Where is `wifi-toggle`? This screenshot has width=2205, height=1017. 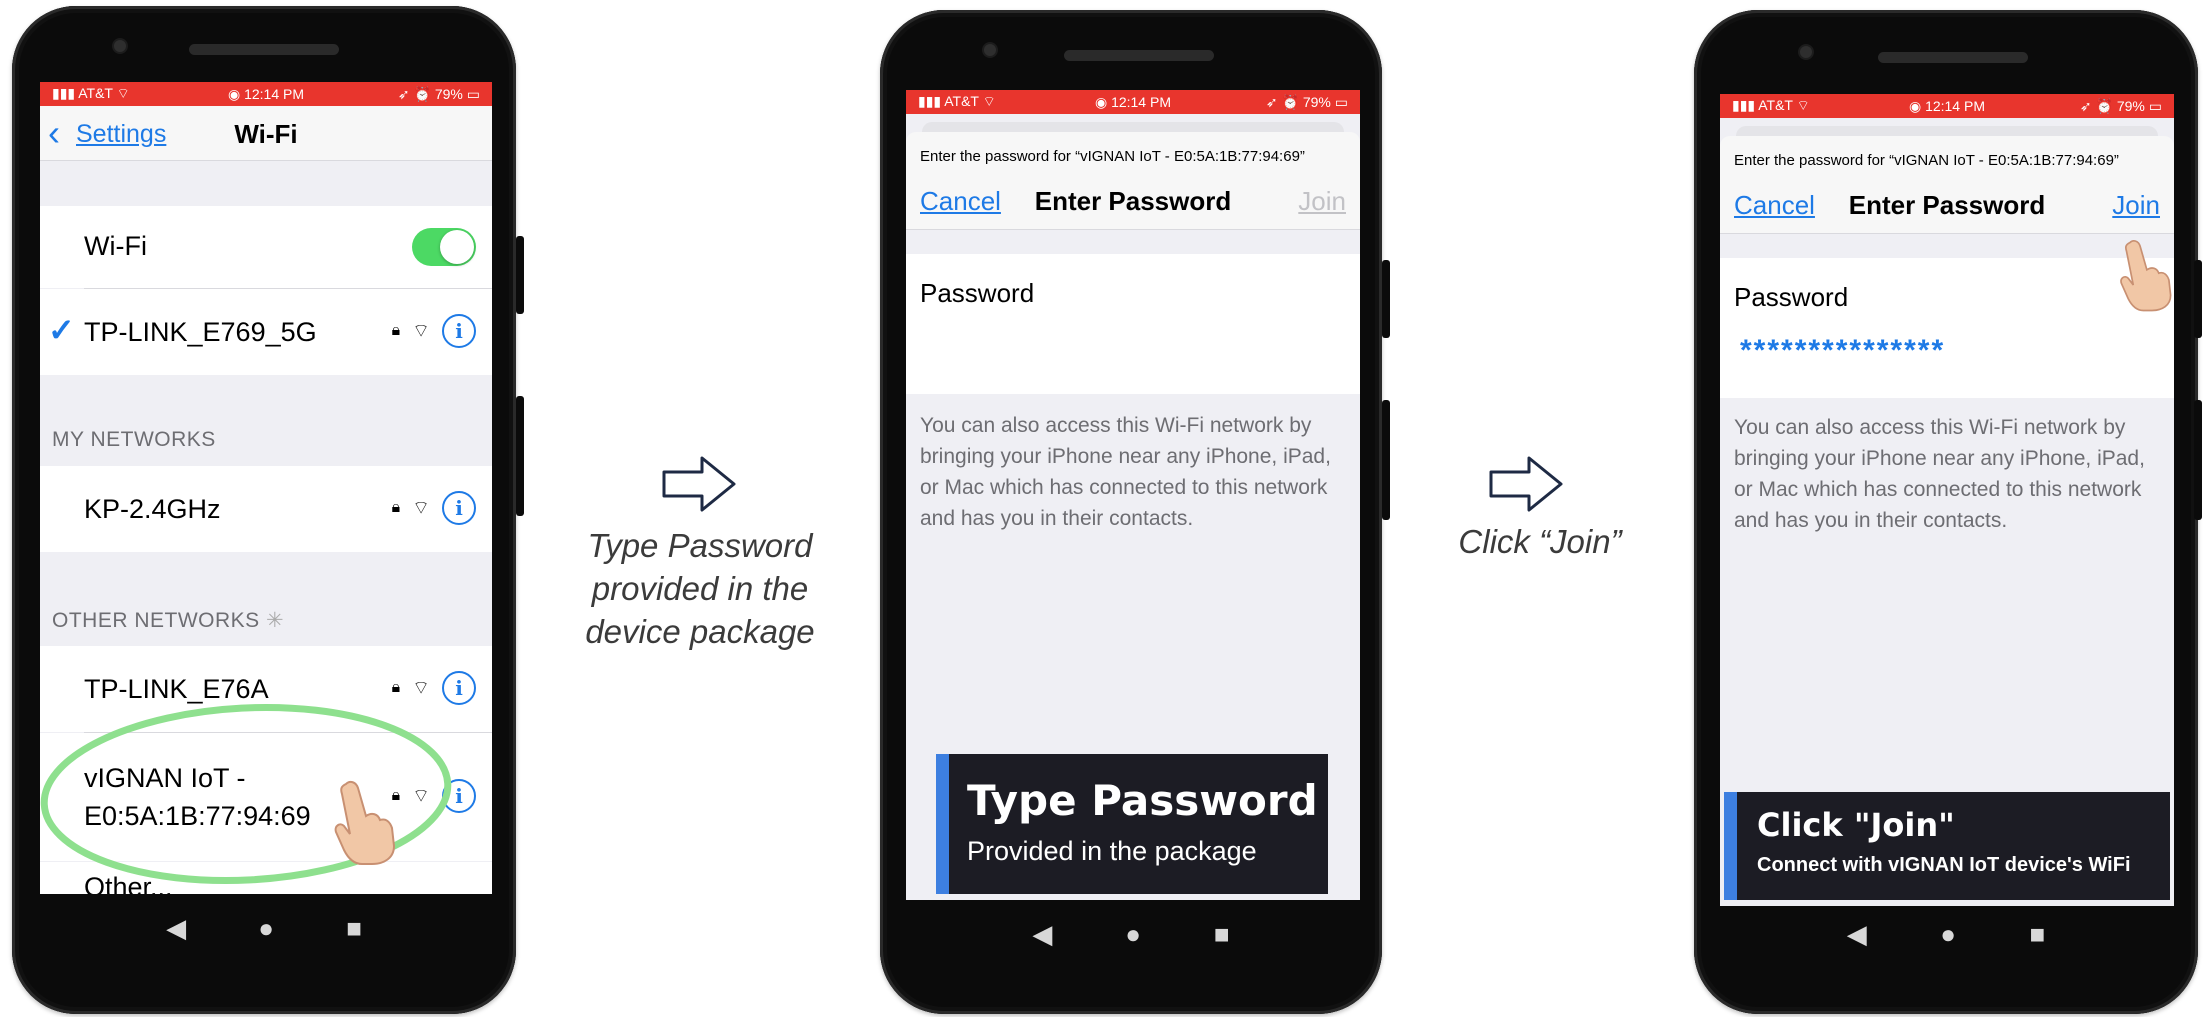 wifi-toggle is located at coordinates (444, 247).